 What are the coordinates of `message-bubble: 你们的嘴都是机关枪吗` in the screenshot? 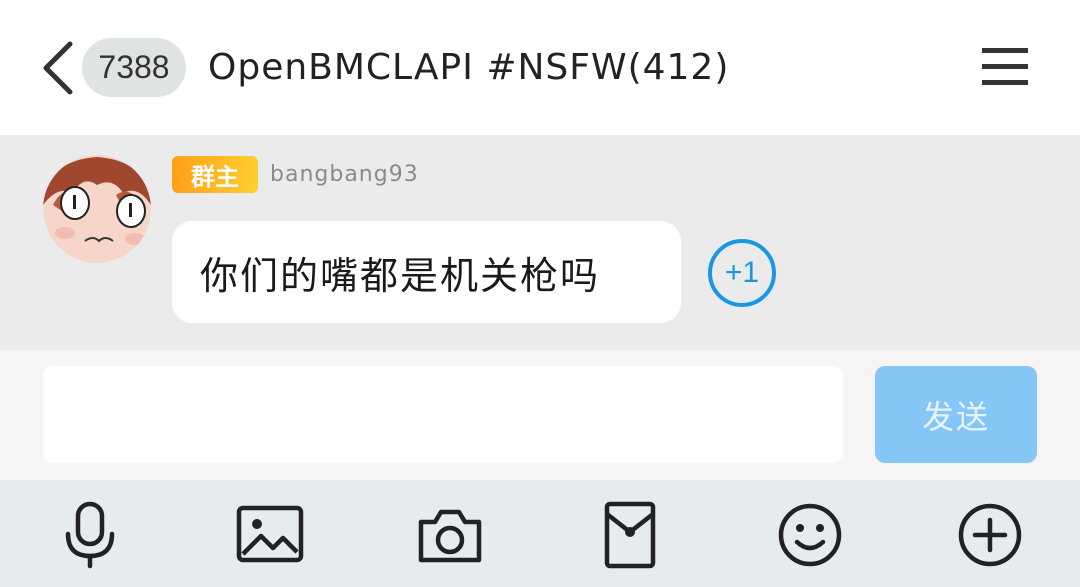 It's located at (426, 272).